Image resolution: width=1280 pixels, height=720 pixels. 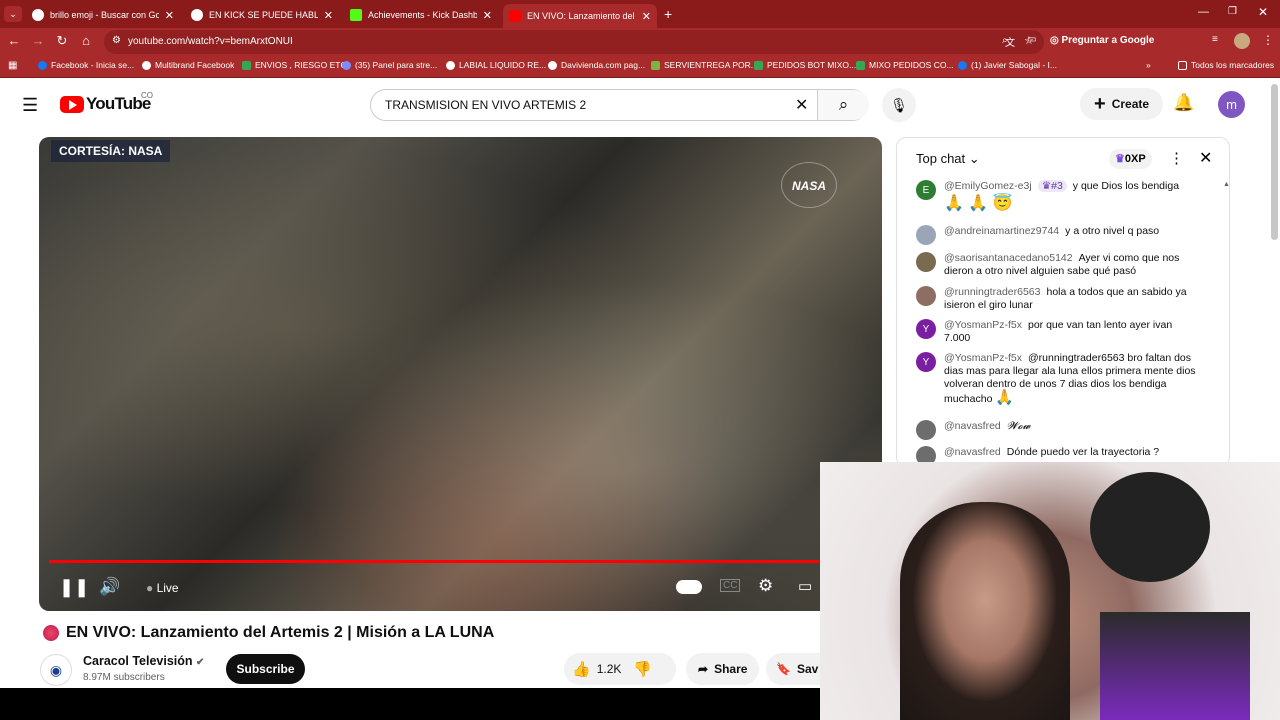 I want to click on save-button: 🔖 Sav, so click(x=793, y=669).